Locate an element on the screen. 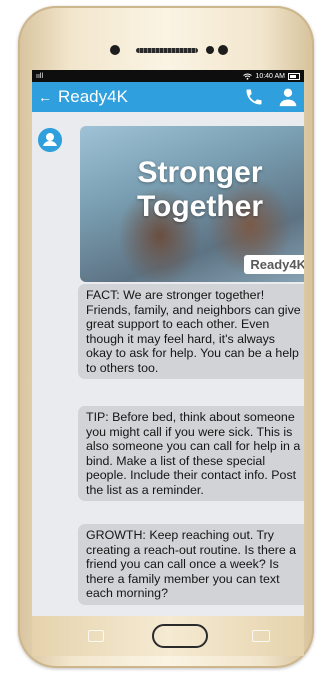 The image size is (331, 676). brand-badge: Ready4K is located at coordinates (274, 264).